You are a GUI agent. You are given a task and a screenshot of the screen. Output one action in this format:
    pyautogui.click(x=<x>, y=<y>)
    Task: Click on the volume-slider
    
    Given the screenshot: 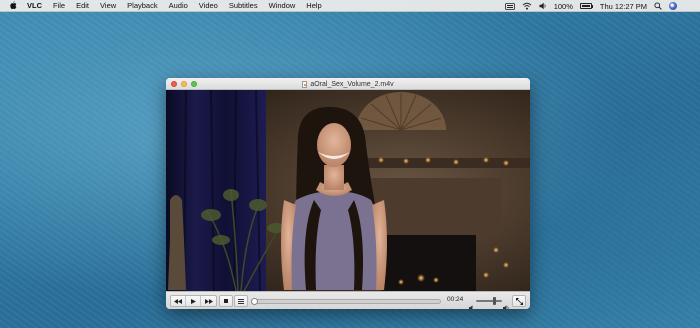 What is the action you would take?
    pyautogui.click(x=489, y=301)
    